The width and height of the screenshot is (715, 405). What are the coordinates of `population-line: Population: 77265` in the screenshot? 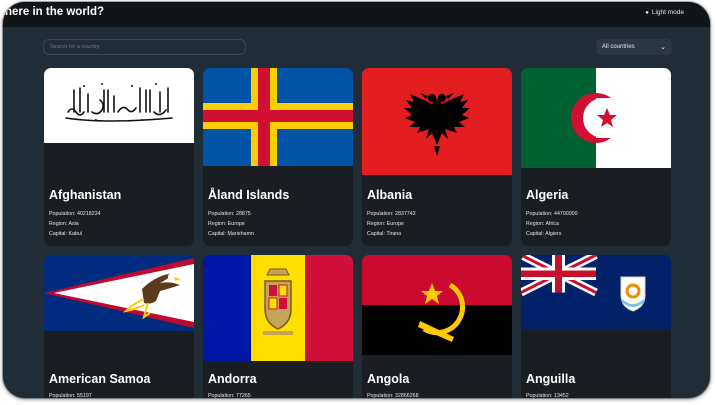 It's located at (229, 395).